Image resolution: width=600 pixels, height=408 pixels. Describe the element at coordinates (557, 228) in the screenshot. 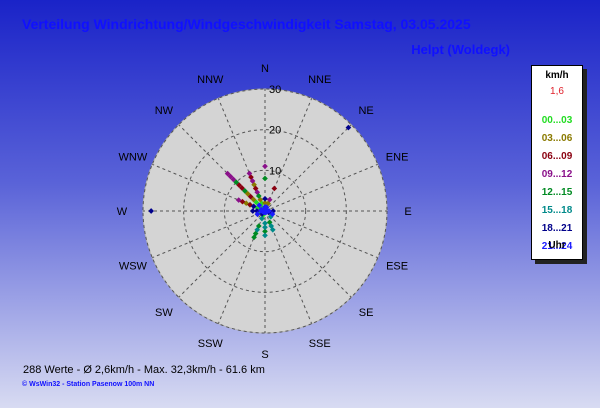

I see `legend-slot-18-21: 18...21` at that location.